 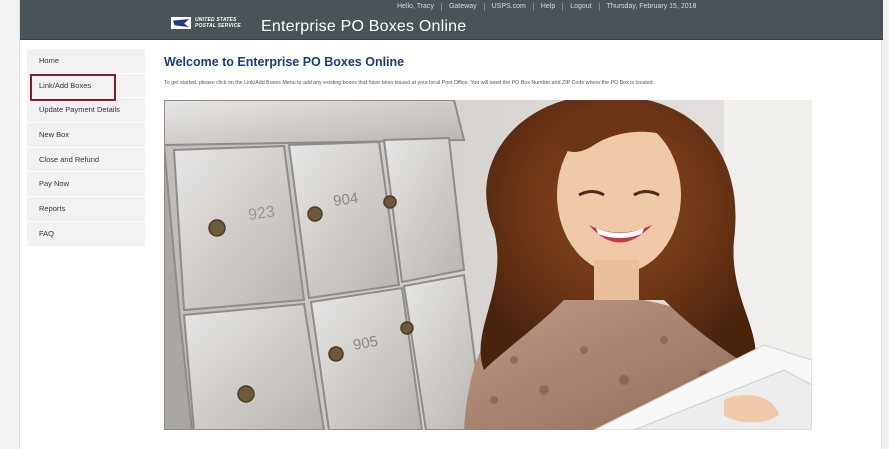 What do you see at coordinates (86, 234) in the screenshot?
I see `sidebar-item-faq: FAQ` at bounding box center [86, 234].